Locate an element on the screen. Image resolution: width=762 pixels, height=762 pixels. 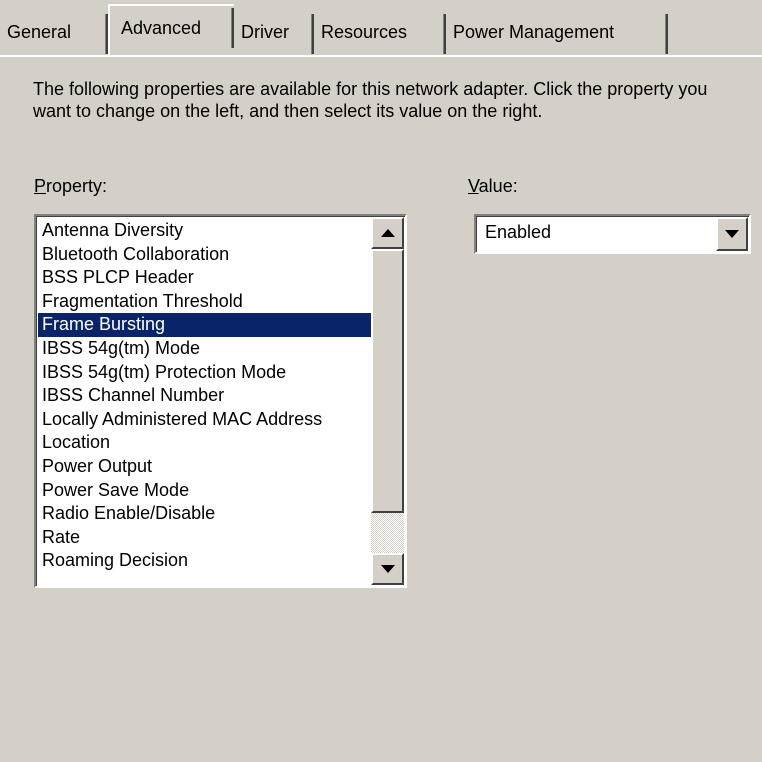
tab-advanced: Advanced is located at coordinates (171, 30).